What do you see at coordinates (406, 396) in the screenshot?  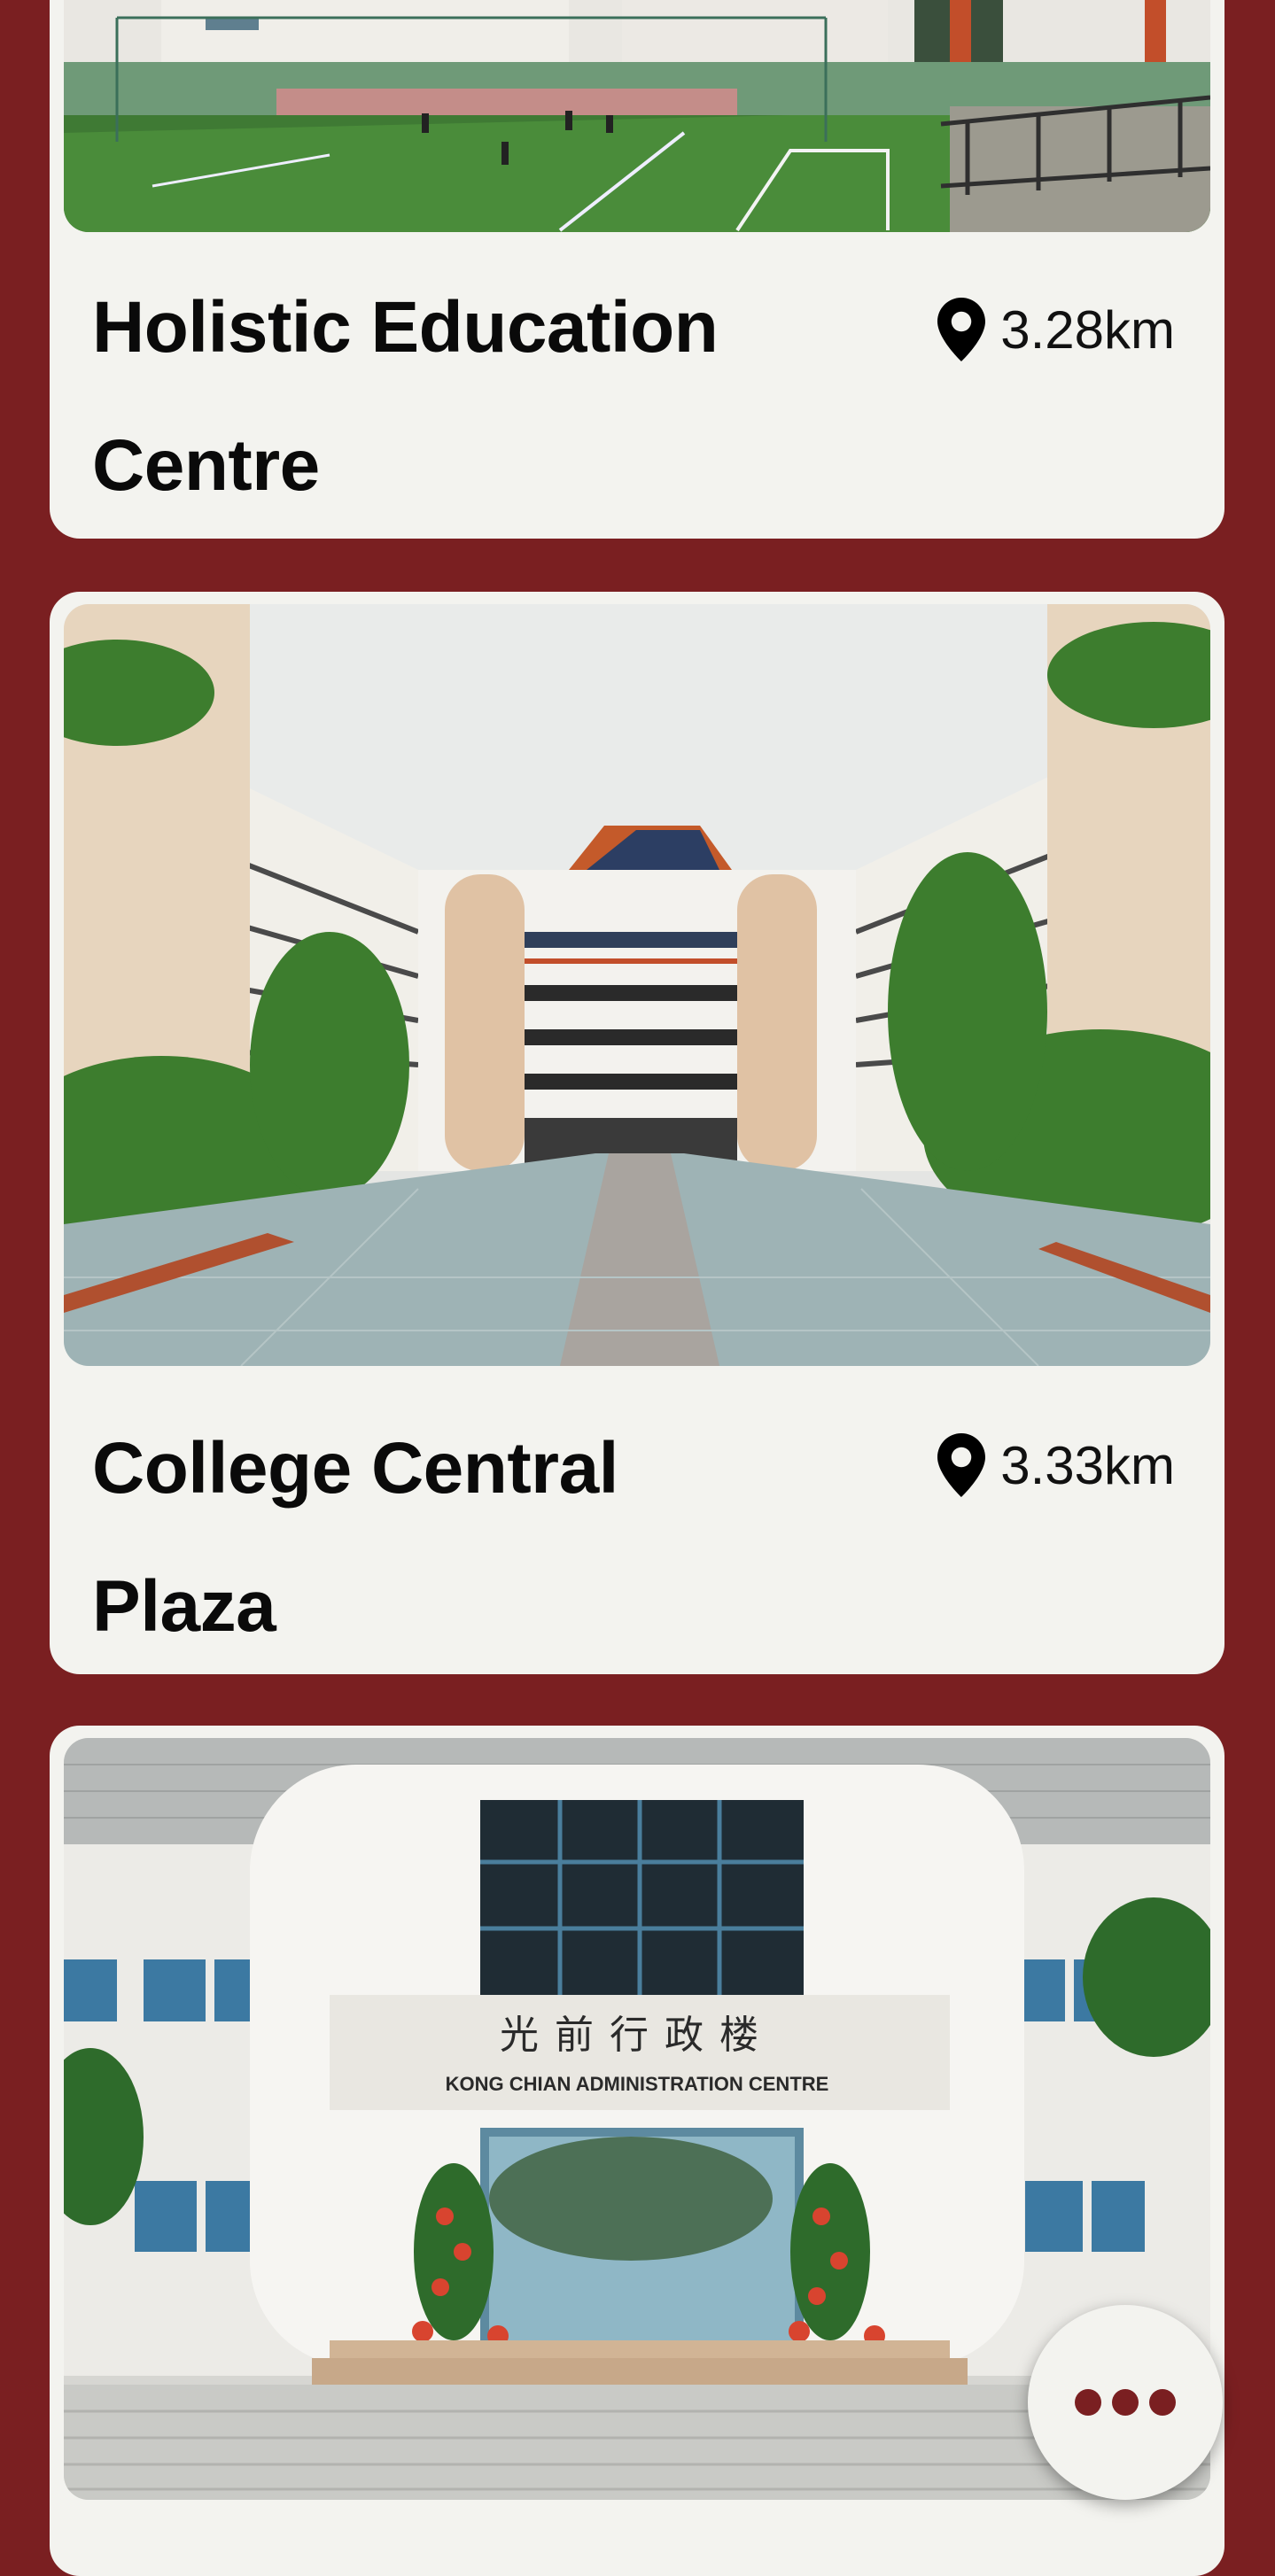 I see `place-title: Holistic Education Centre` at bounding box center [406, 396].